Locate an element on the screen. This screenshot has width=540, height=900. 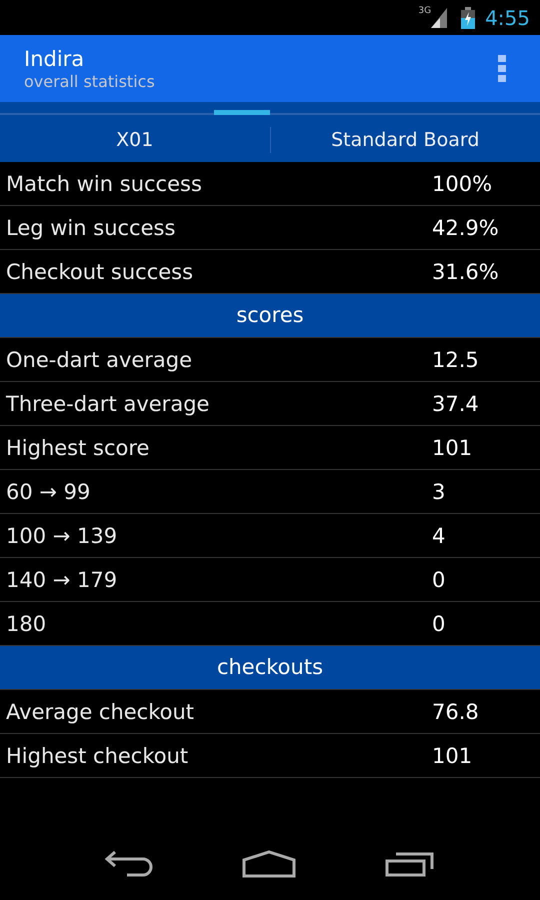
stat-value: 42.9% is located at coordinates (465, 228).